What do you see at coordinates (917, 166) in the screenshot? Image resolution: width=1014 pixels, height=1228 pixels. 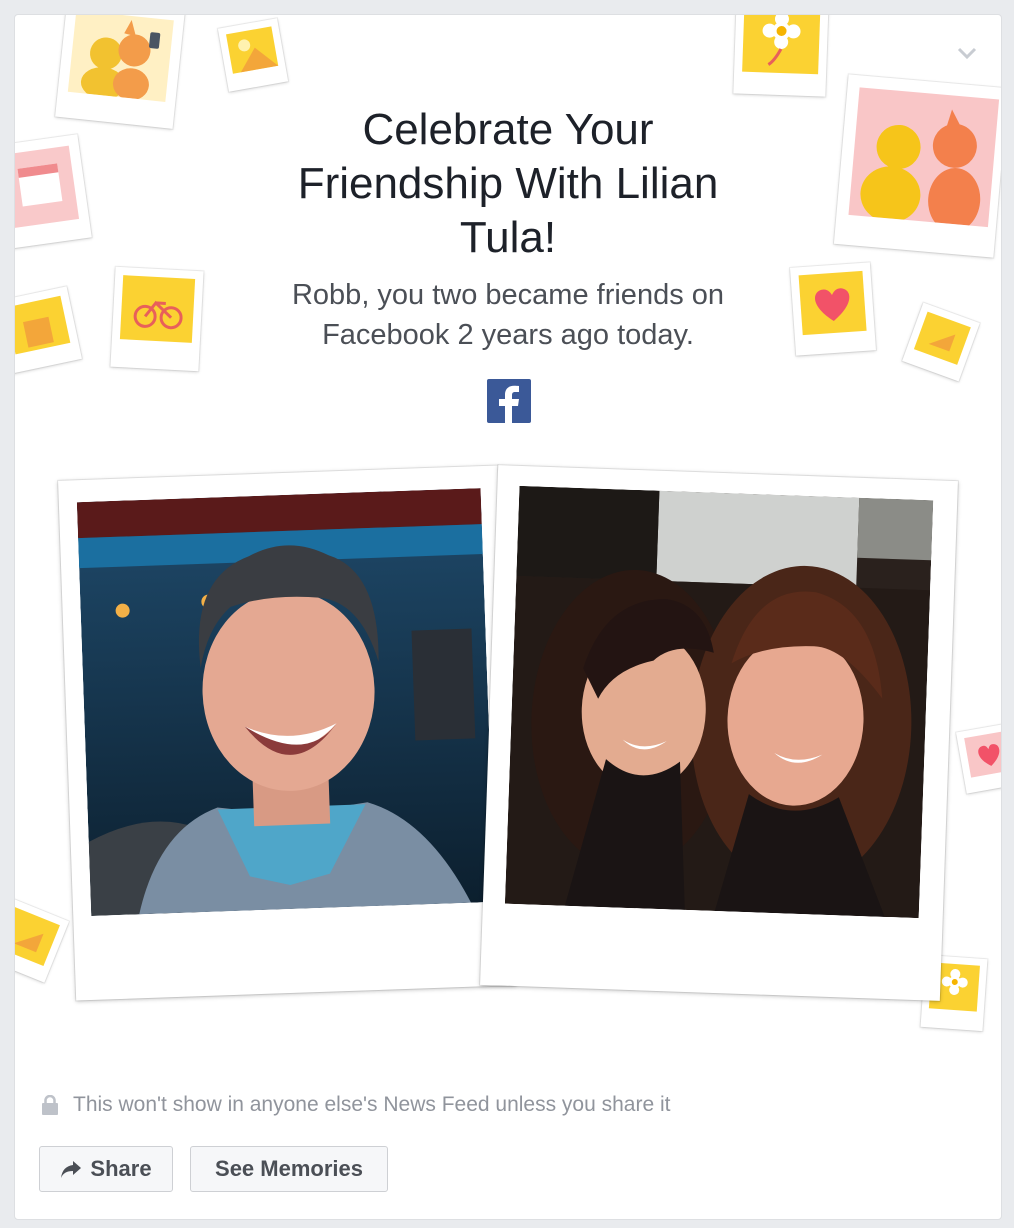 I see `decoration-dogs-kiss` at bounding box center [917, 166].